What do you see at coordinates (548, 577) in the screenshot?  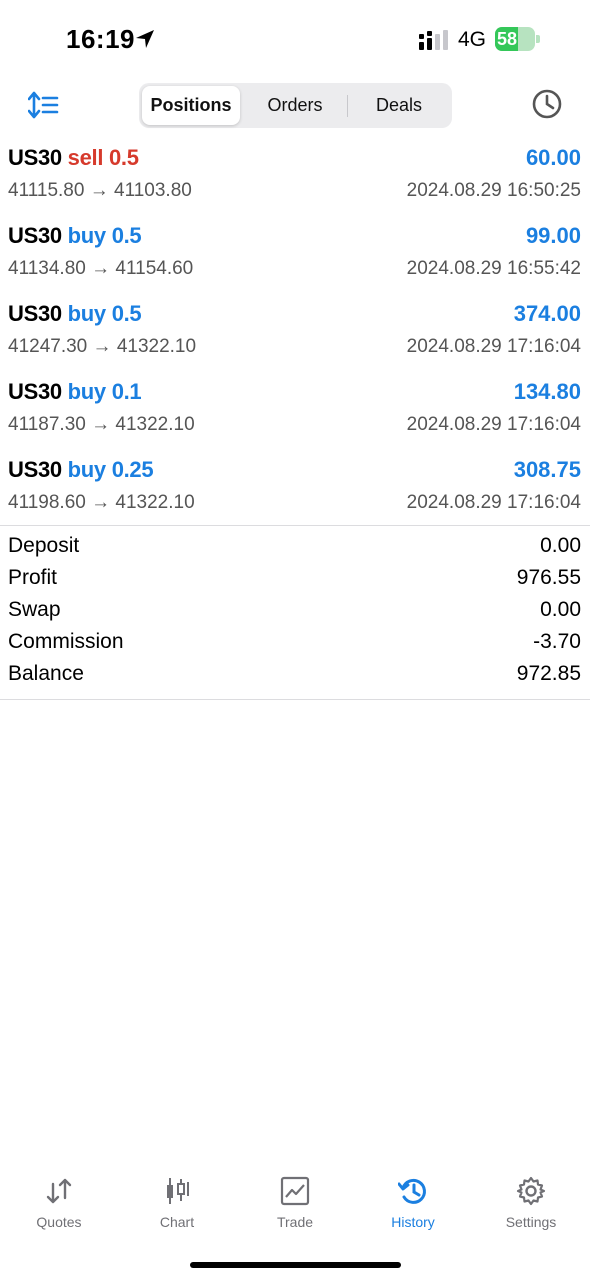 I see `summary-value: 976.55` at bounding box center [548, 577].